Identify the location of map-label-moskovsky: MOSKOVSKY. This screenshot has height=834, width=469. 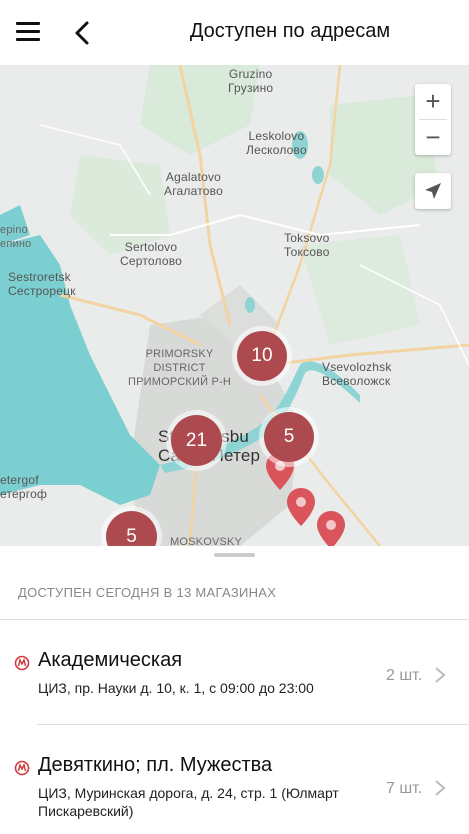
(206, 541).